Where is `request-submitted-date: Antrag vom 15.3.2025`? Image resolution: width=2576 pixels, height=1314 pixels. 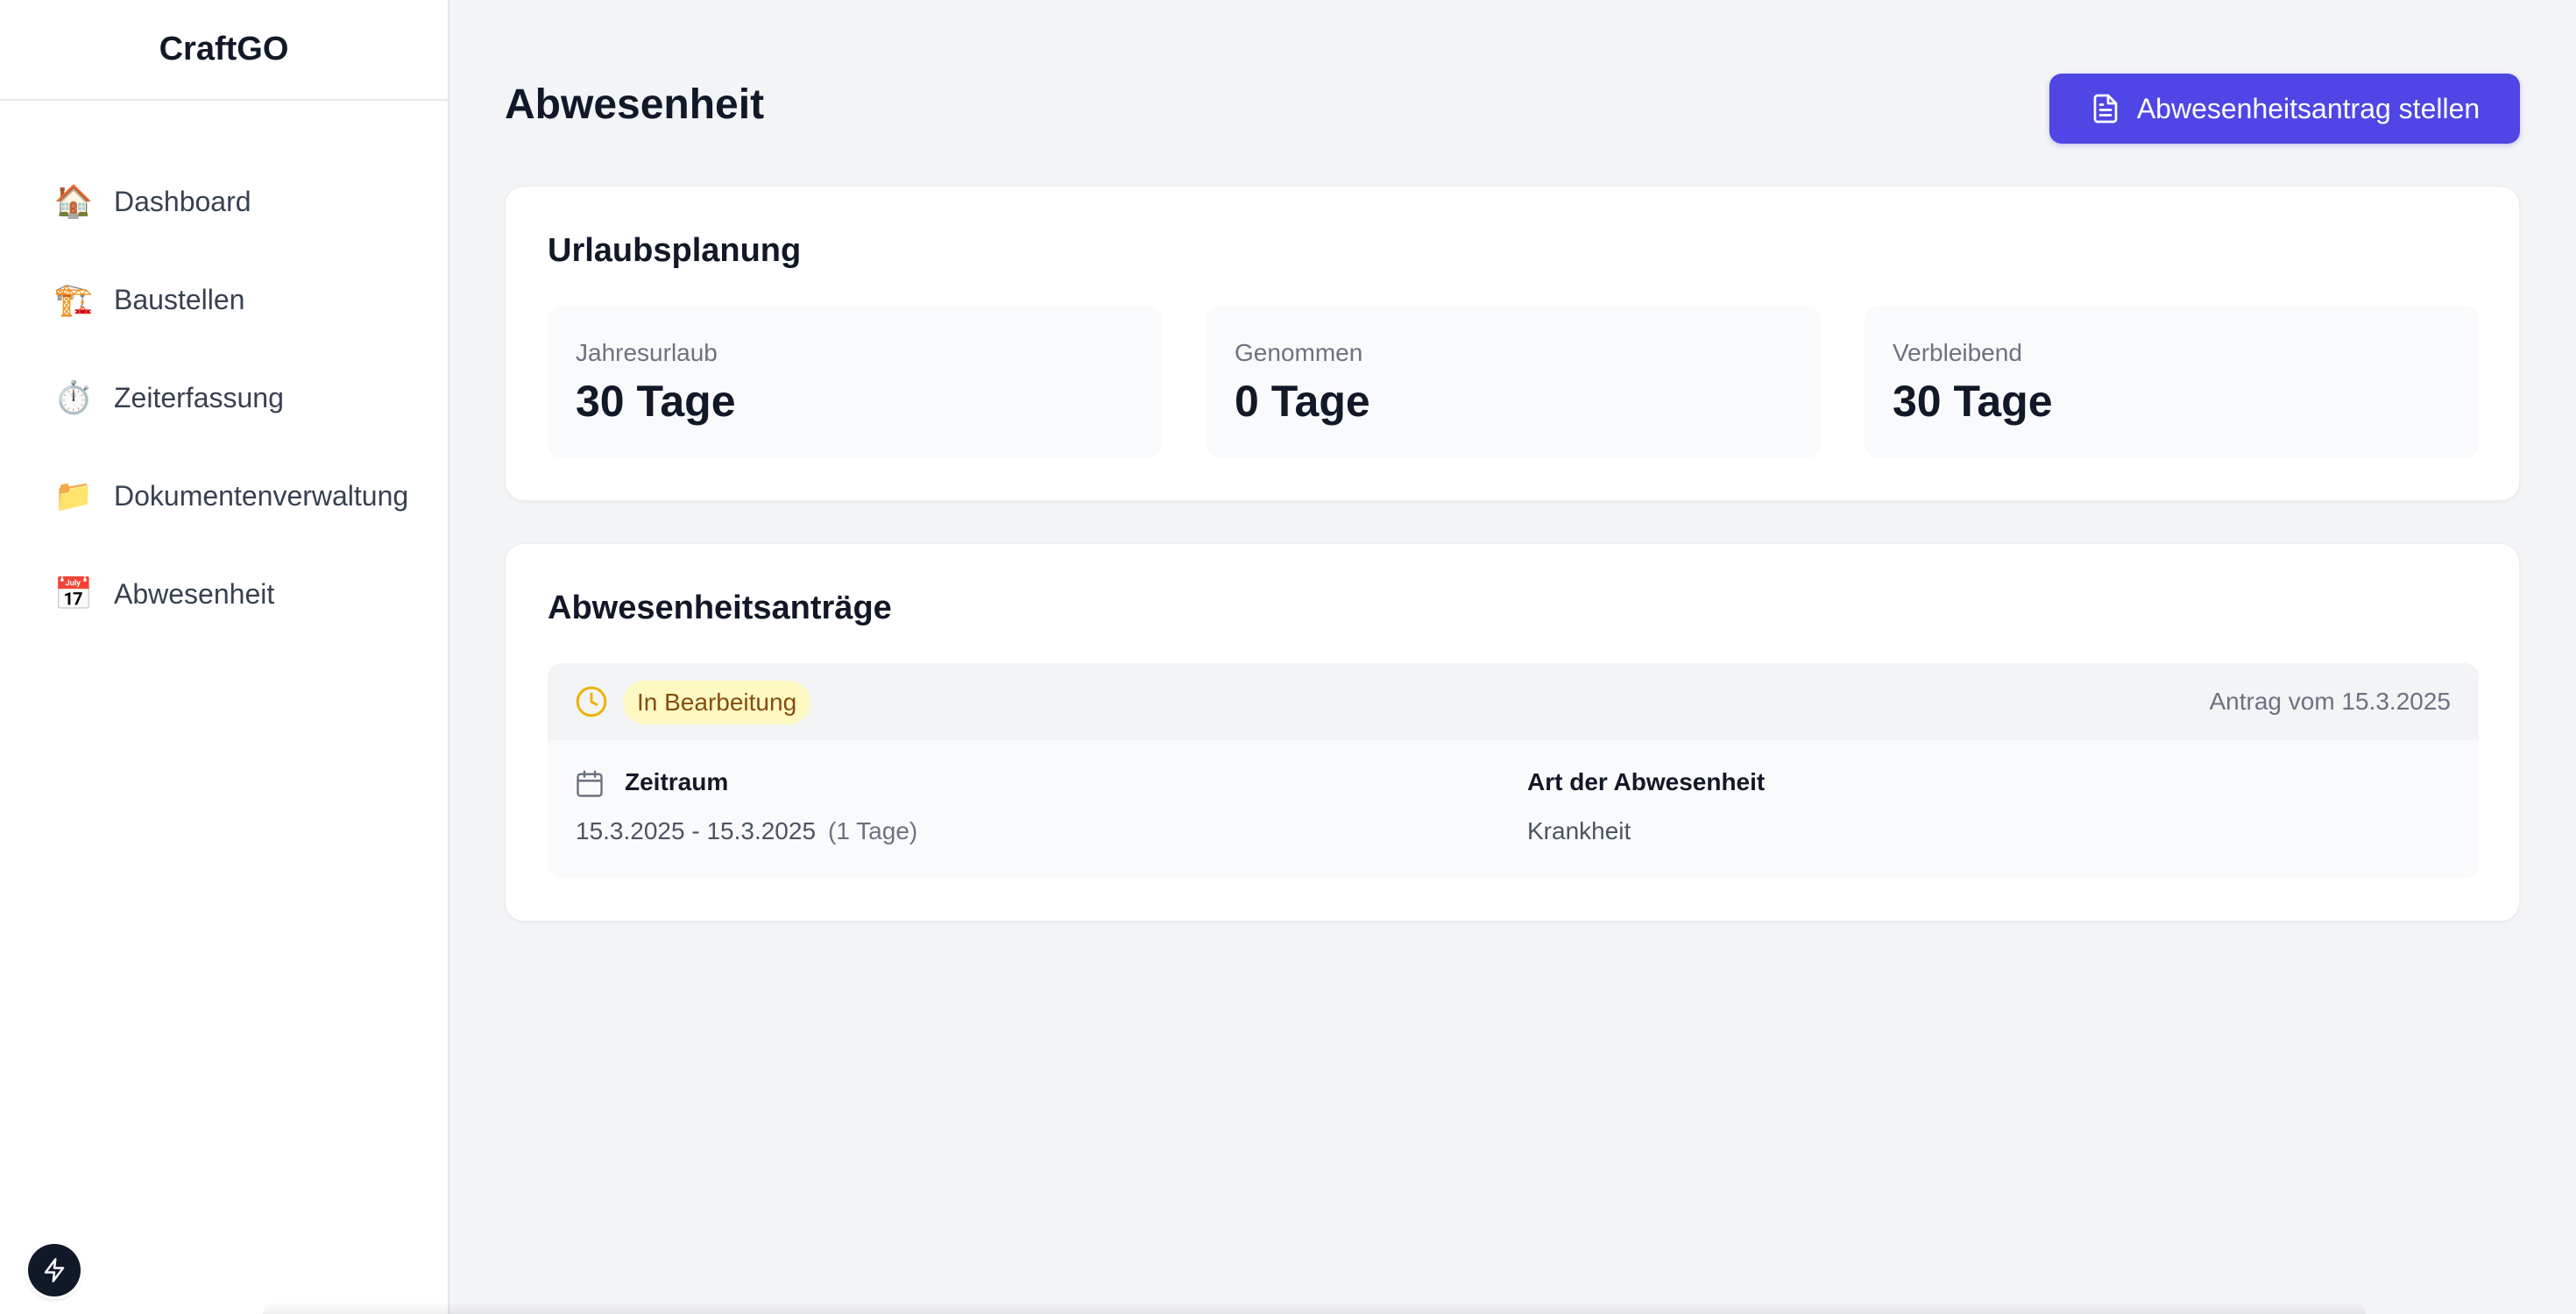
request-submitted-date: Antrag vom 15.3.2025 is located at coordinates (2330, 702).